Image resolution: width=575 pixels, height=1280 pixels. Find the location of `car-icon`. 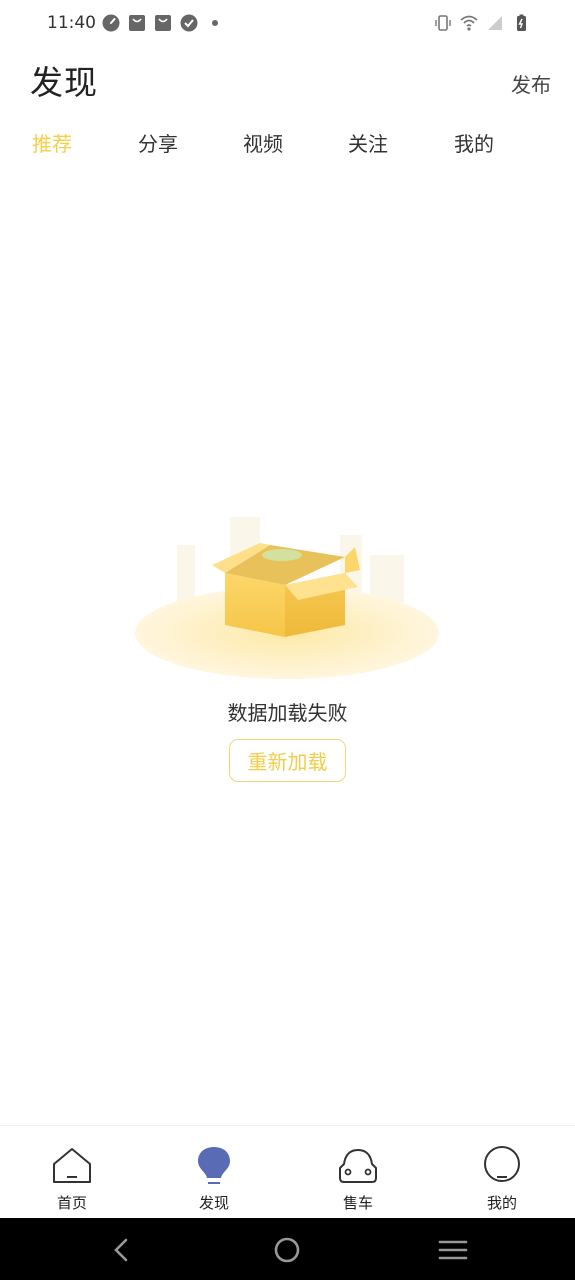

car-icon is located at coordinates (358, 1166).